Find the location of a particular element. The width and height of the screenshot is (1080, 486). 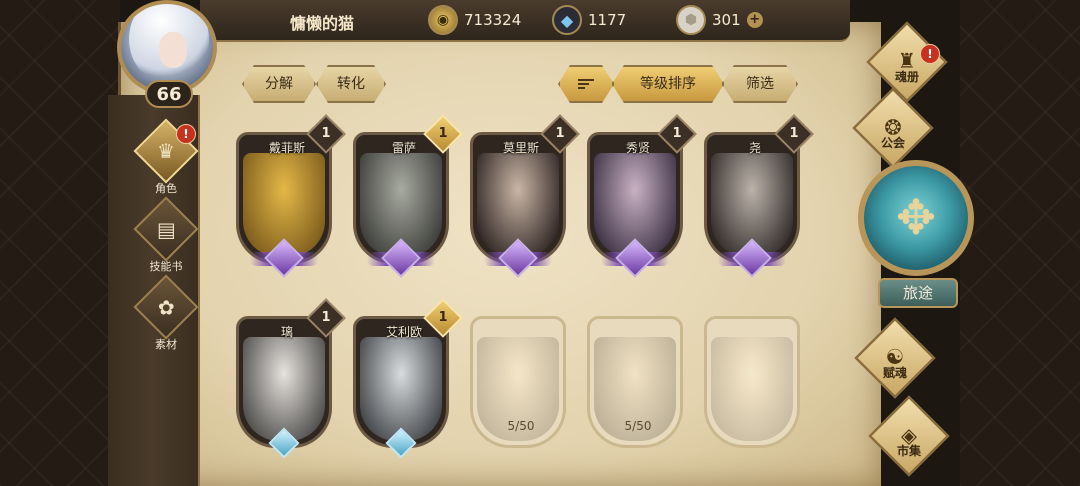

left-menu-character: ♛ 角色 ! is located at coordinates (166, 157).